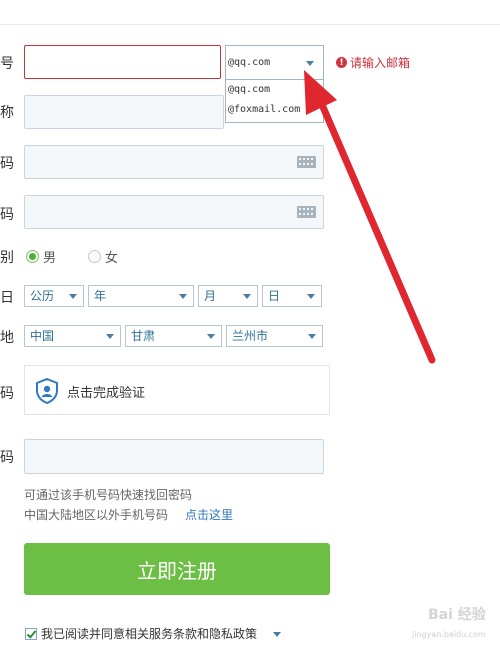 This screenshot has width=500, height=654. What do you see at coordinates (143, 336) in the screenshot?
I see `province-value: 甘肃` at bounding box center [143, 336].